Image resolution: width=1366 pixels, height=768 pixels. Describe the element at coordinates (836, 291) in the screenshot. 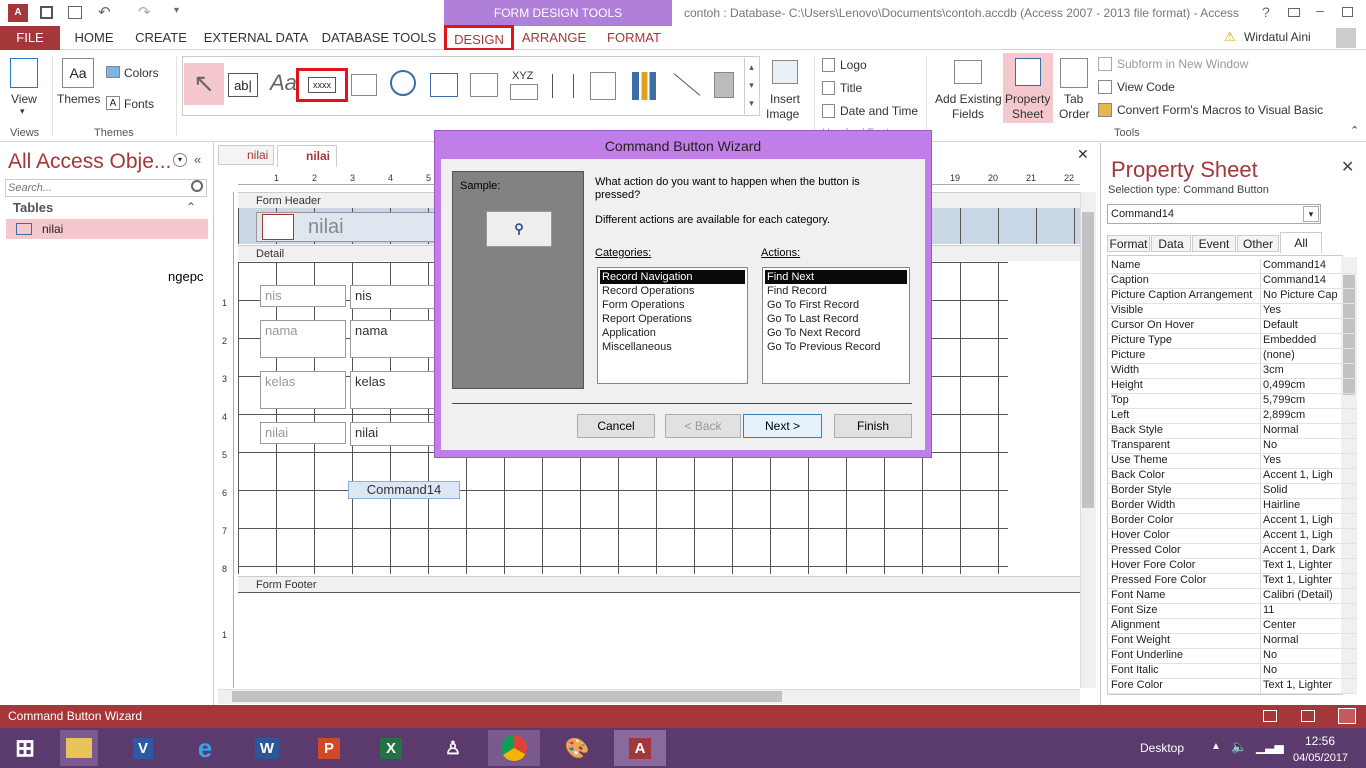

I see `list-item: Find Record` at that location.